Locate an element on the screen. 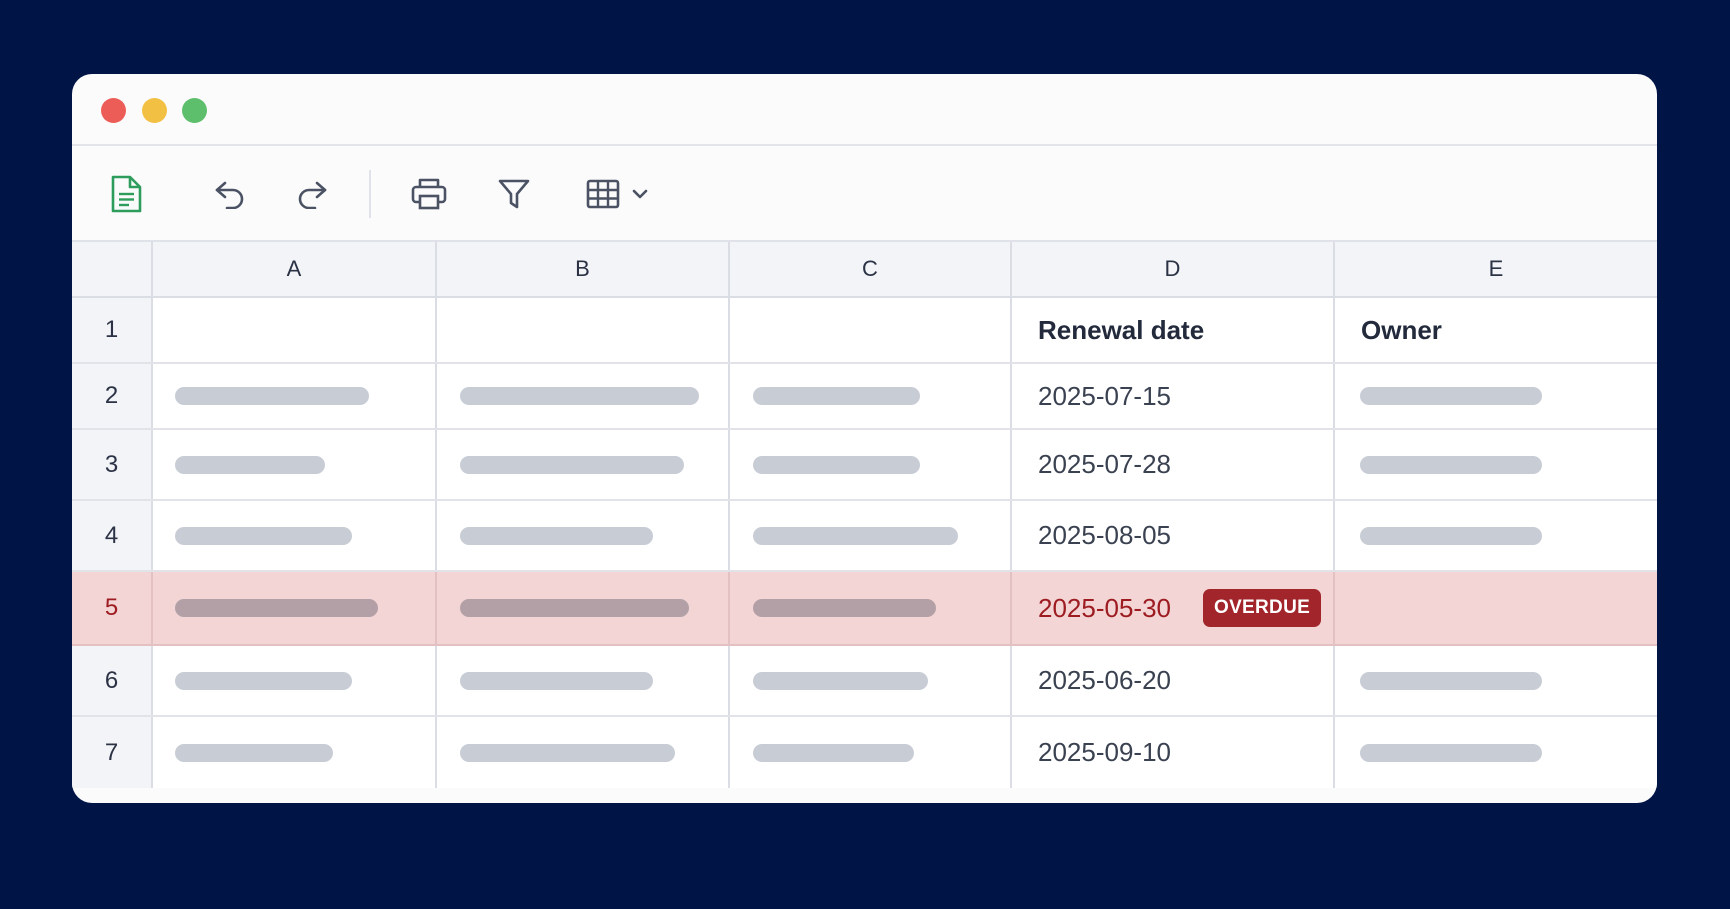 Image resolution: width=1730 pixels, height=909 pixels. cell-b6 is located at coordinates (583, 680).